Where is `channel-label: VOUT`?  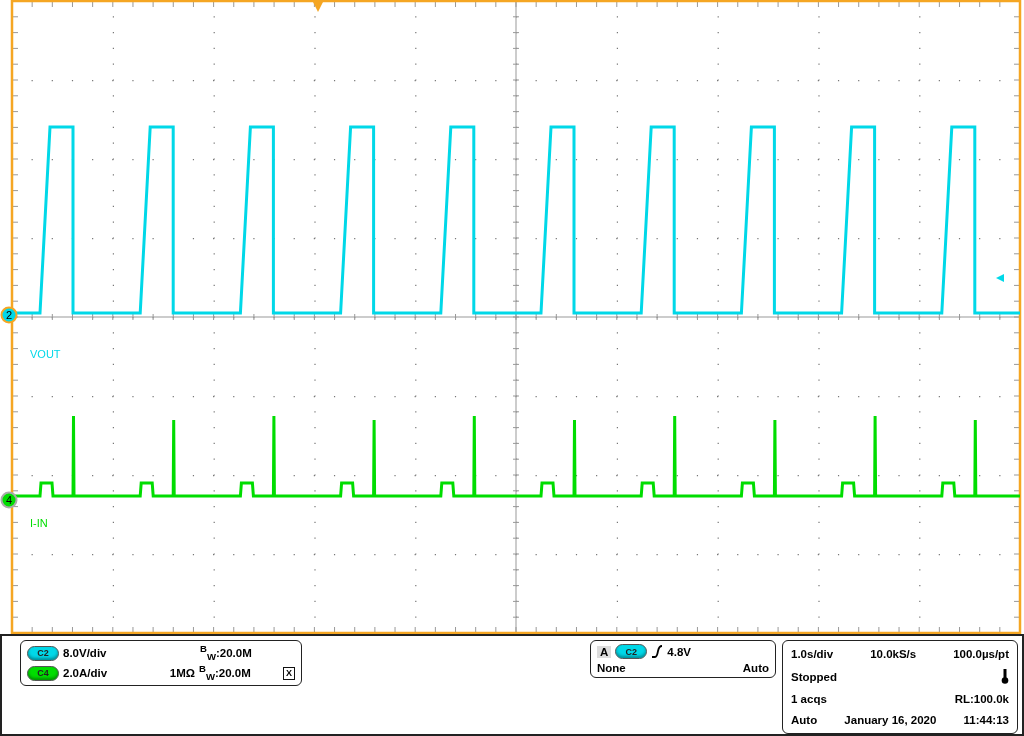
channel-label: VOUT is located at coordinates (45, 354).